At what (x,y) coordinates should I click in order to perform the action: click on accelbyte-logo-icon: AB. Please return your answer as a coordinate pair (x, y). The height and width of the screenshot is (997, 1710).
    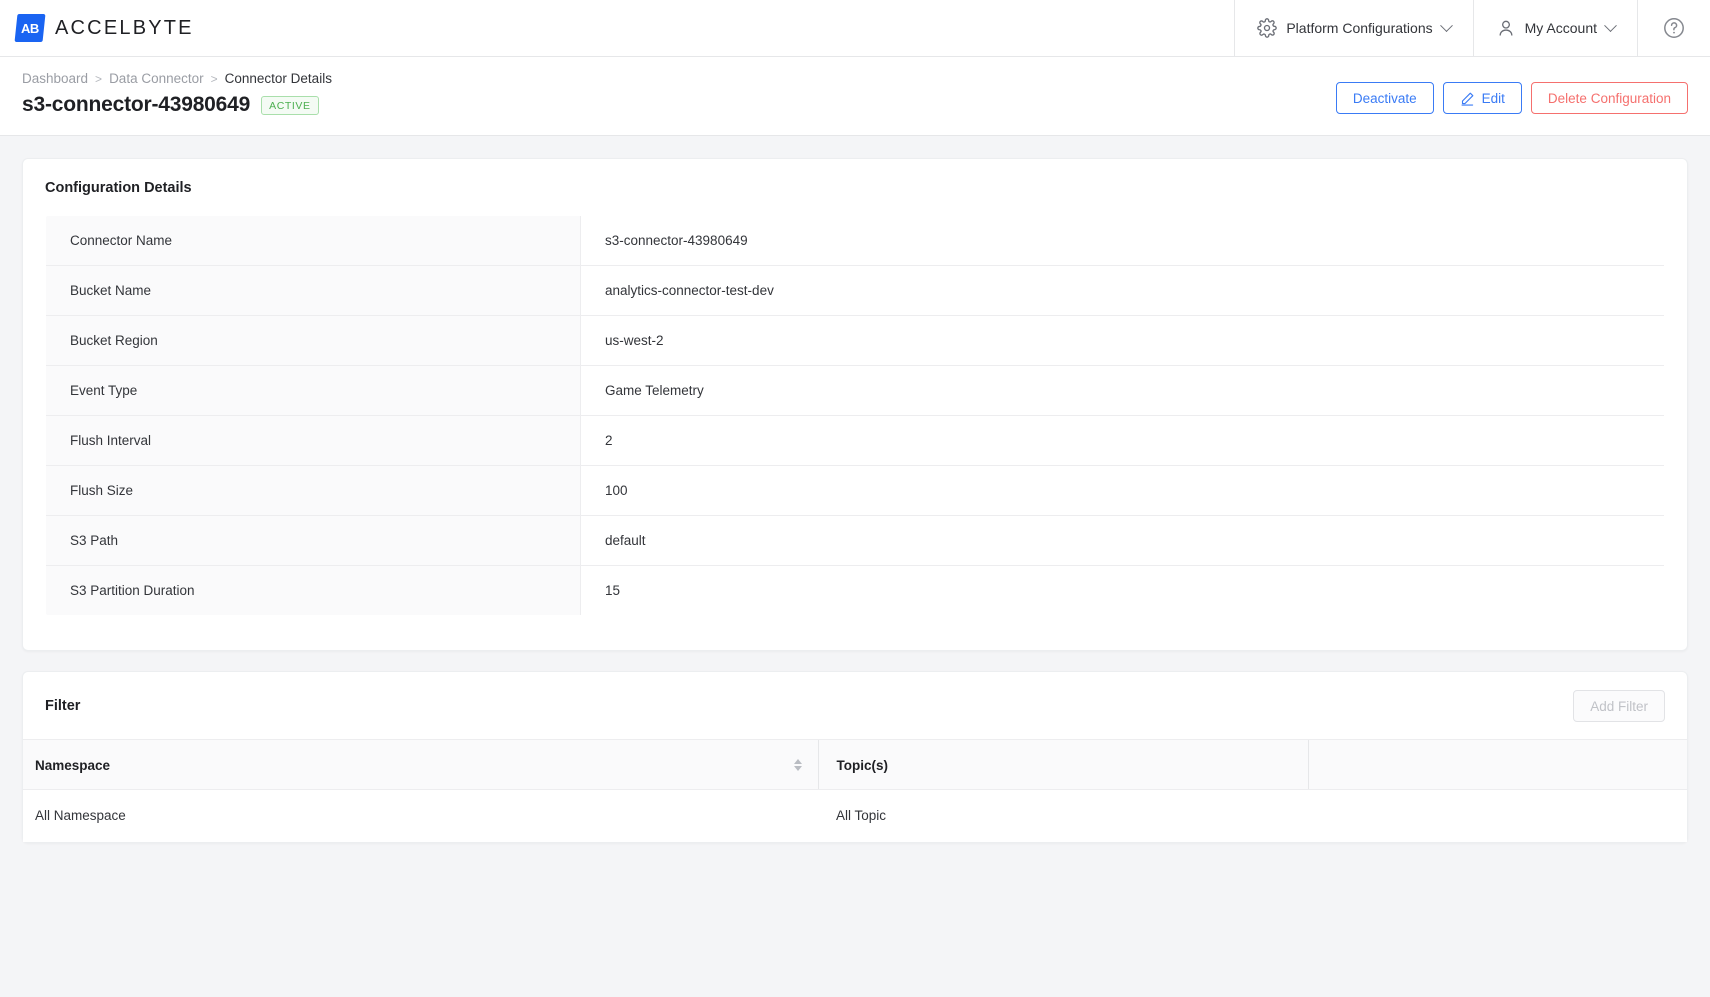
    Looking at the image, I should click on (30, 28).